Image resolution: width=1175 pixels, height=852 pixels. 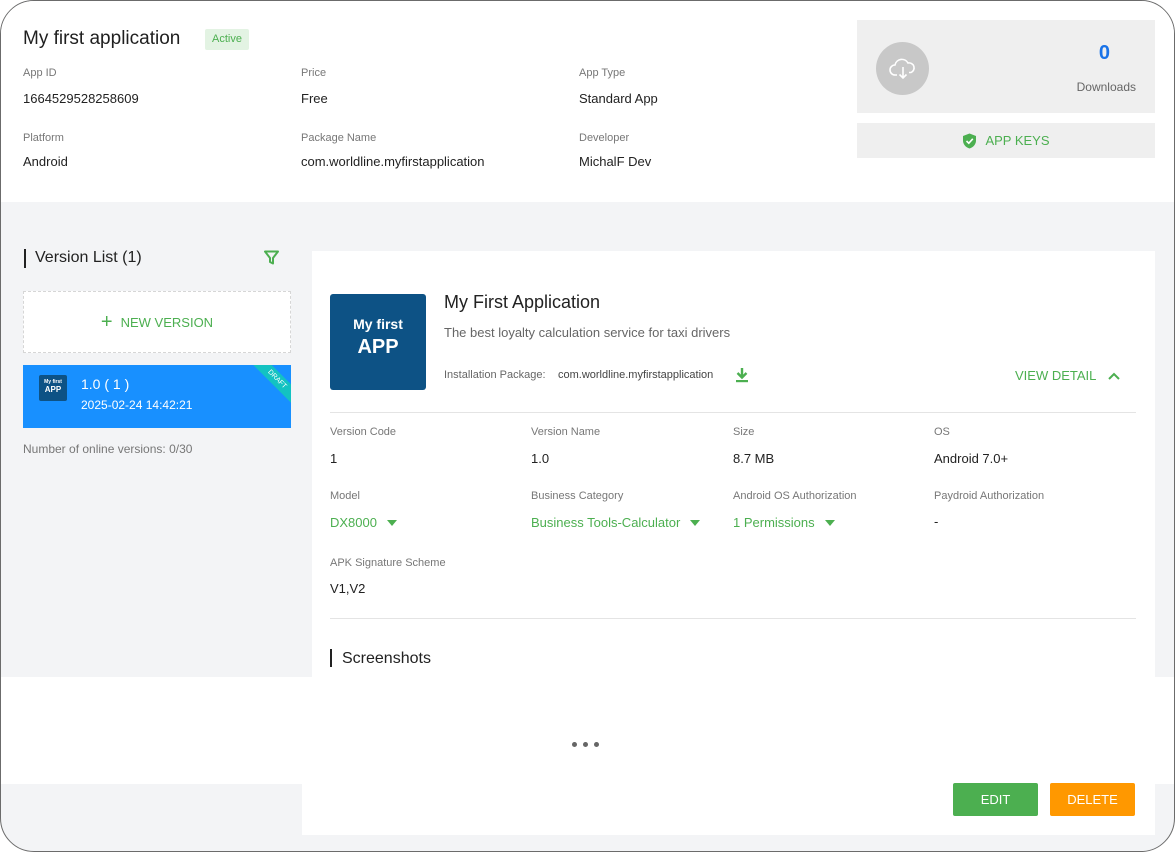 I want to click on app-icon-large-line1: My first, so click(x=378, y=324).